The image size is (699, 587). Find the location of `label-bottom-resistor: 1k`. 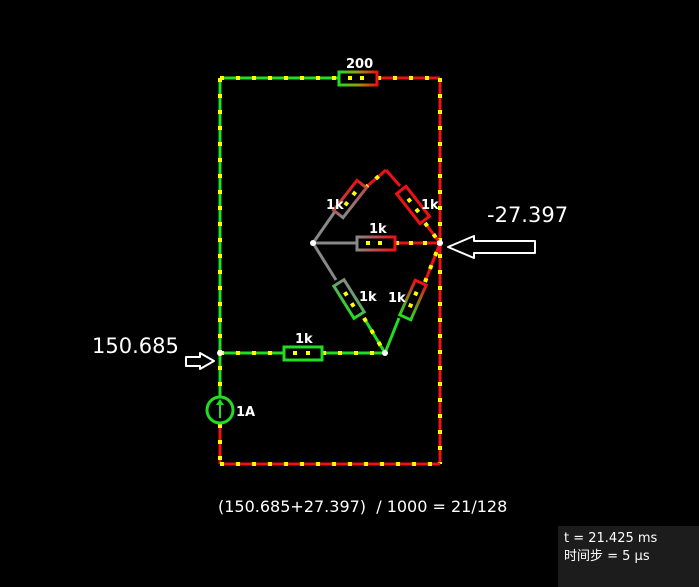

label-bottom-resistor: 1k is located at coordinates (304, 339).